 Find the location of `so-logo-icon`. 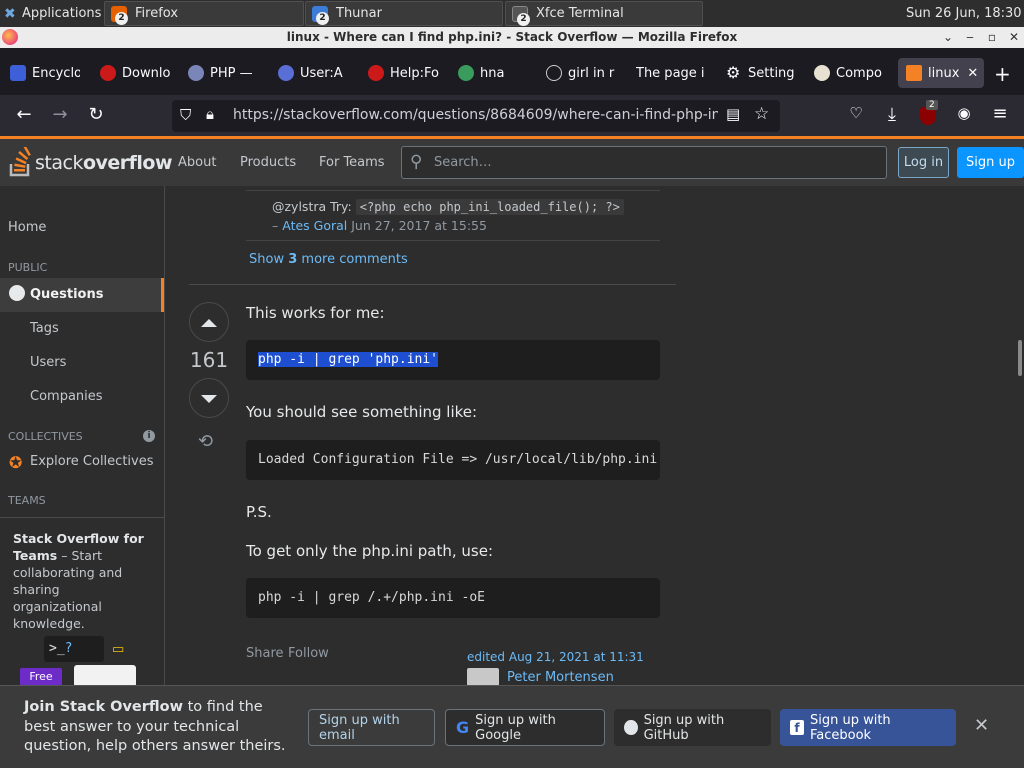

so-logo-icon is located at coordinates (20, 161).